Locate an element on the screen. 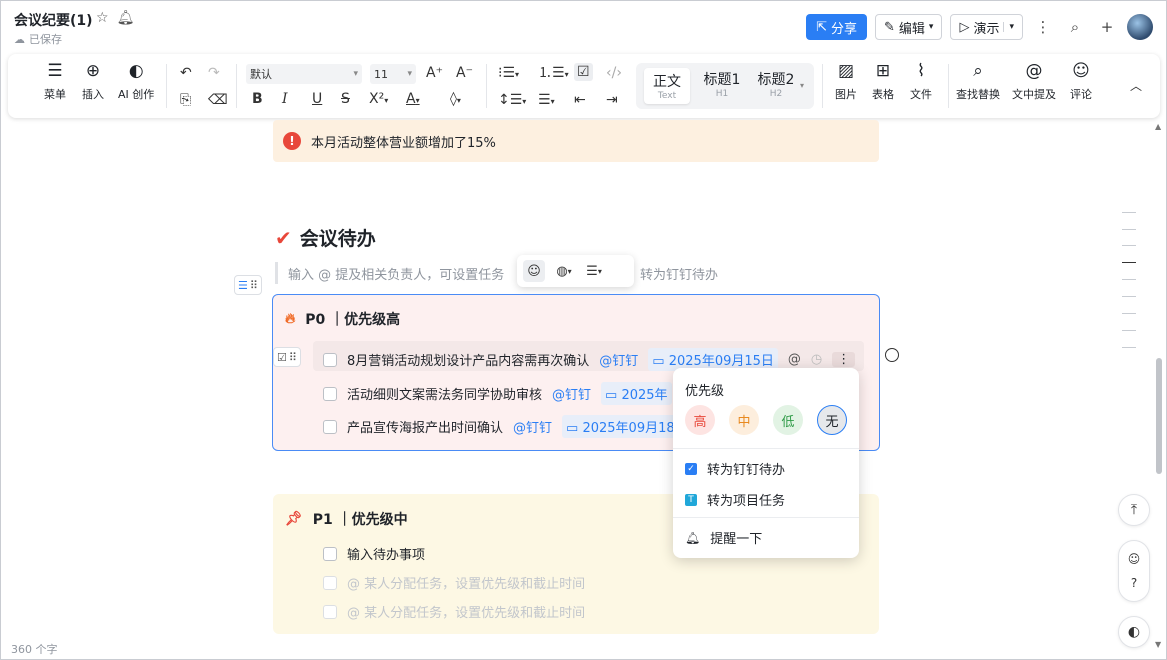 Image resolution: width=1167 pixels, height=660 pixels. outdent-icon: ⇤ is located at coordinates (580, 100).